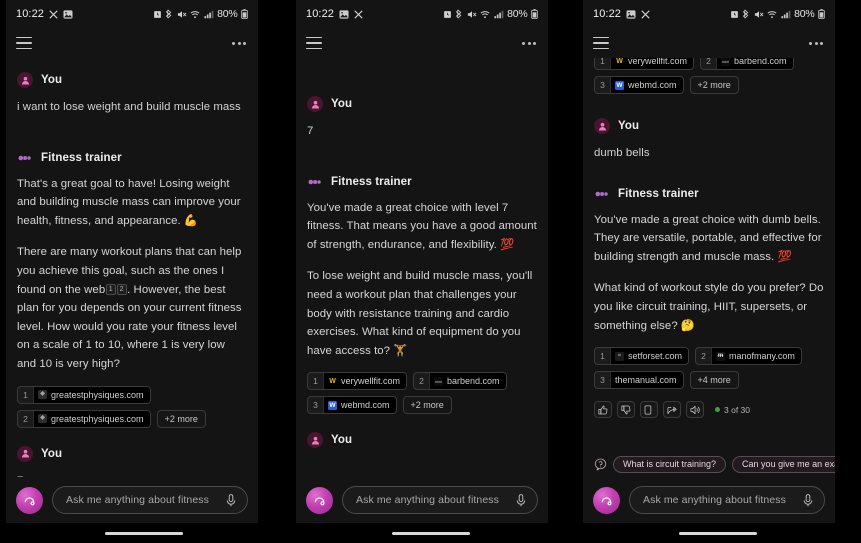  Describe the element at coordinates (357, 381) in the screenshot. I see `citation-chip: 1 Wverywellfit.com` at that location.